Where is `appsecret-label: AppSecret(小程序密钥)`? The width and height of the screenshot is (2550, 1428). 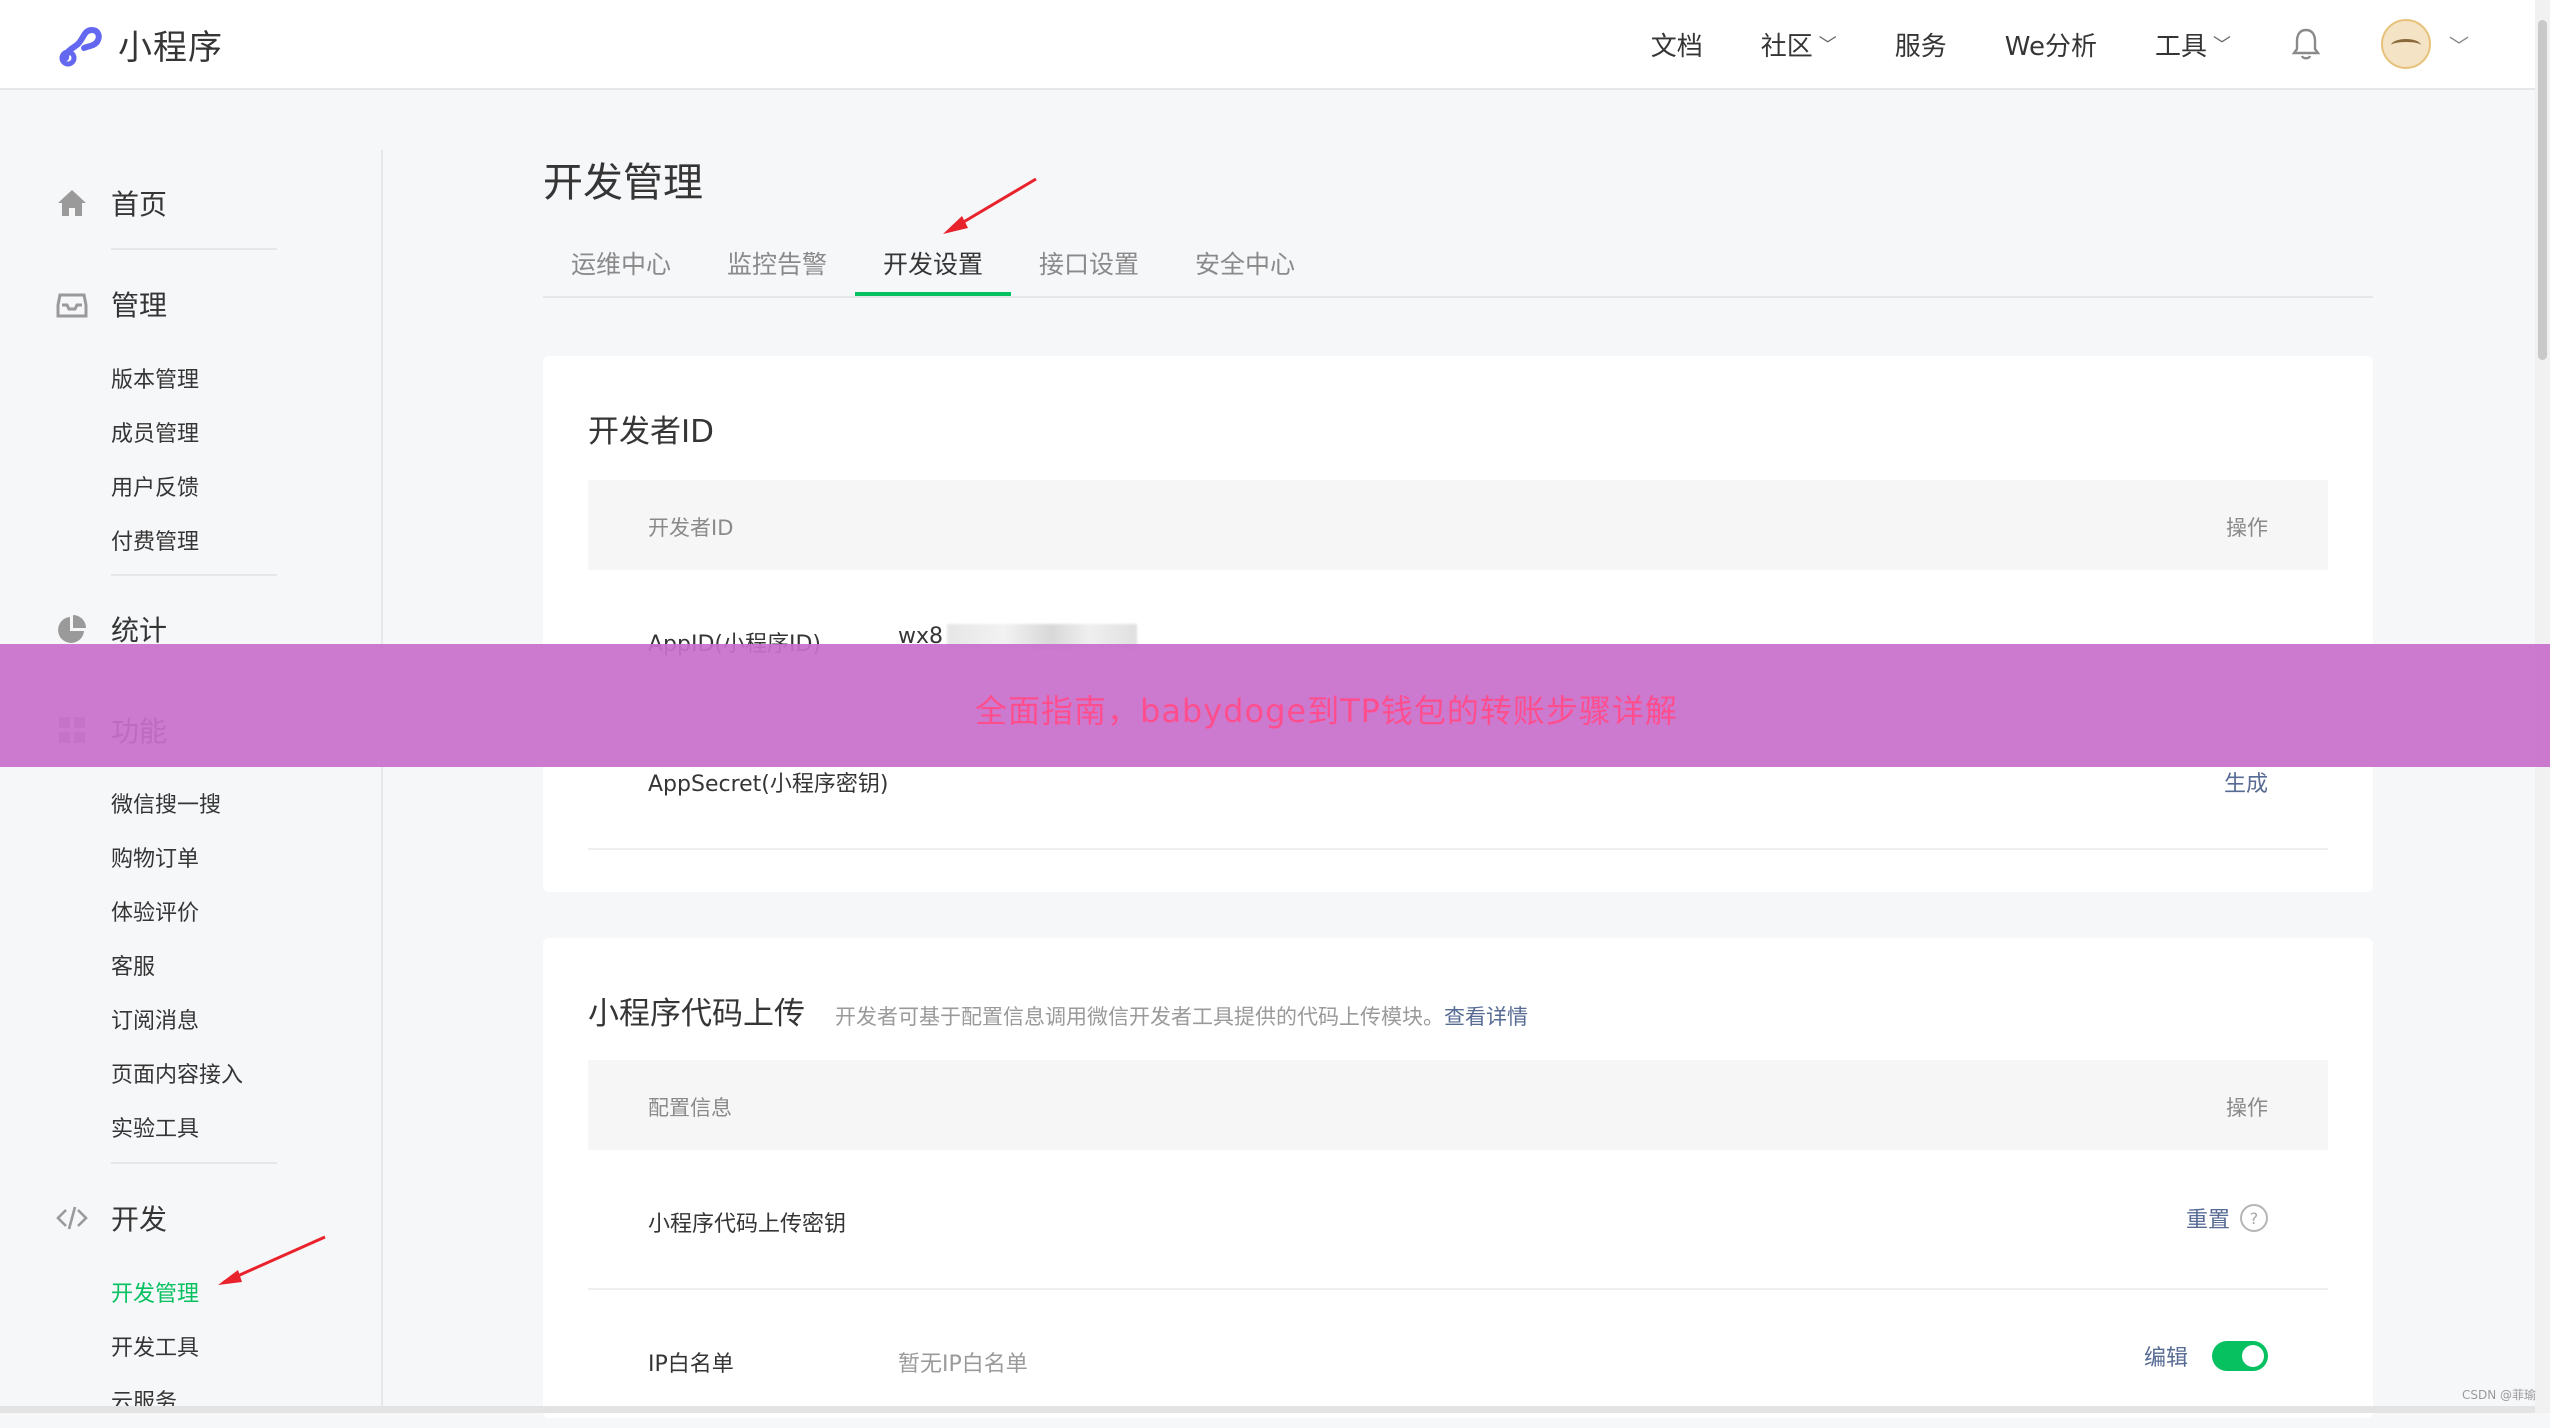 appsecret-label: AppSecret(小程序密钥) is located at coordinates (768, 784).